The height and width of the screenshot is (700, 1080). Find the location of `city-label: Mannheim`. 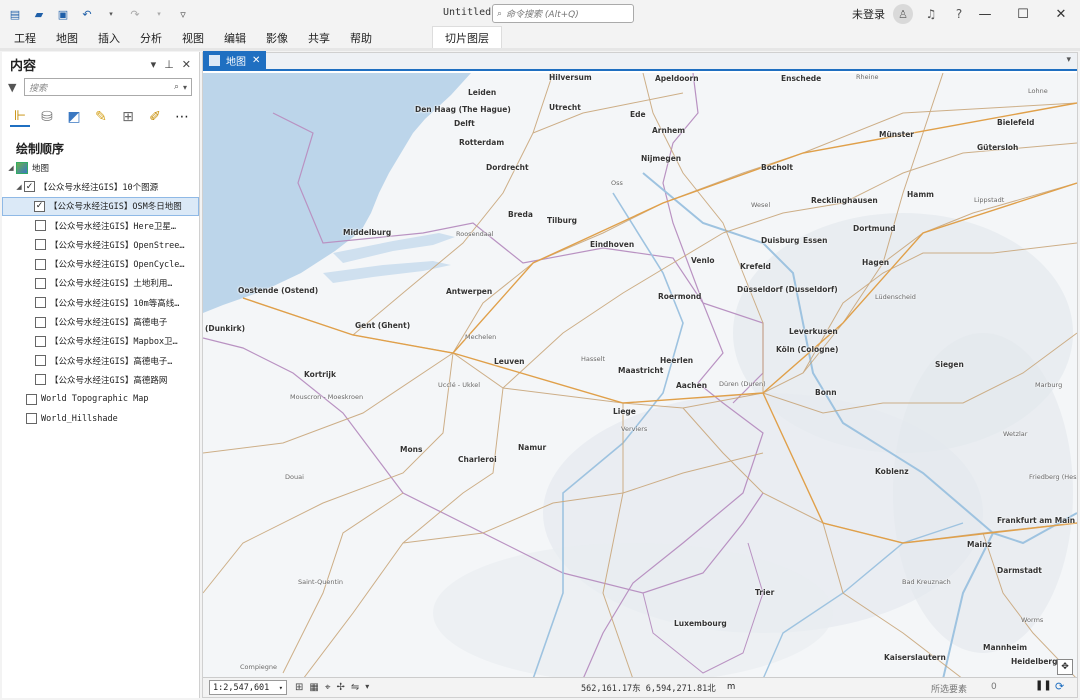

city-label: Mannheim is located at coordinates (1005, 647).